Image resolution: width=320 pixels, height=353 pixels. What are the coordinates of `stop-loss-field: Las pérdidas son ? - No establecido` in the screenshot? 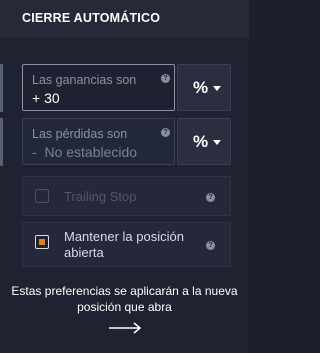 It's located at (98, 141).